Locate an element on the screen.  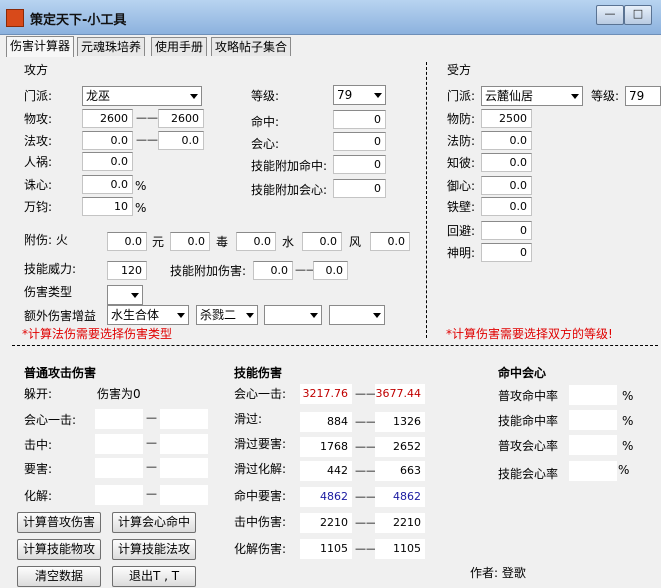
zhibi-input: 0.0 is located at coordinates (506, 162).